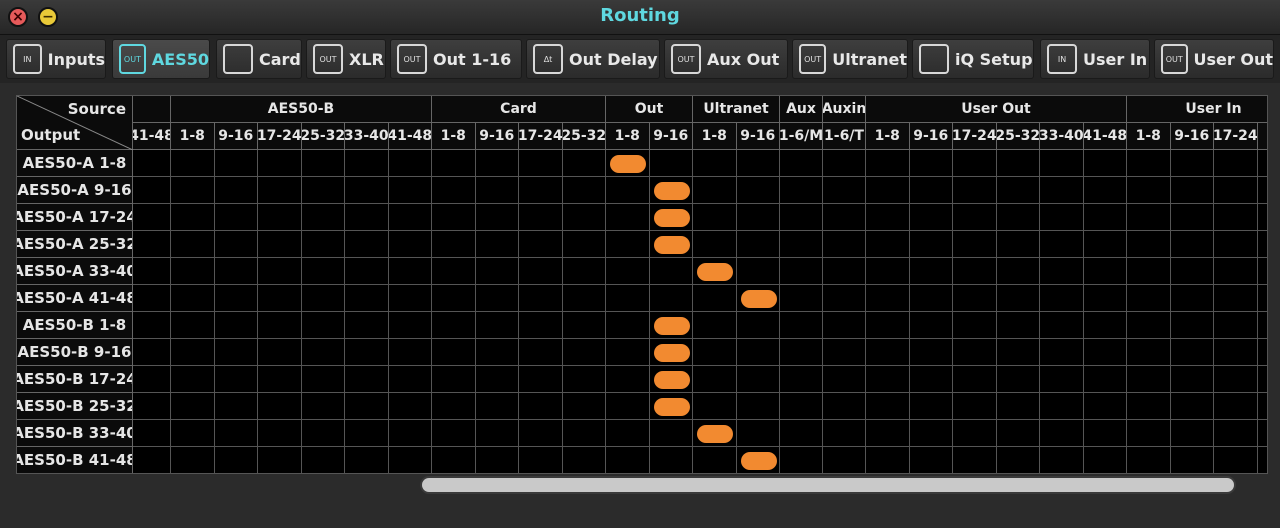 The image size is (1280, 528). I want to click on tab-user-out: OUT User Out, so click(1214, 59).